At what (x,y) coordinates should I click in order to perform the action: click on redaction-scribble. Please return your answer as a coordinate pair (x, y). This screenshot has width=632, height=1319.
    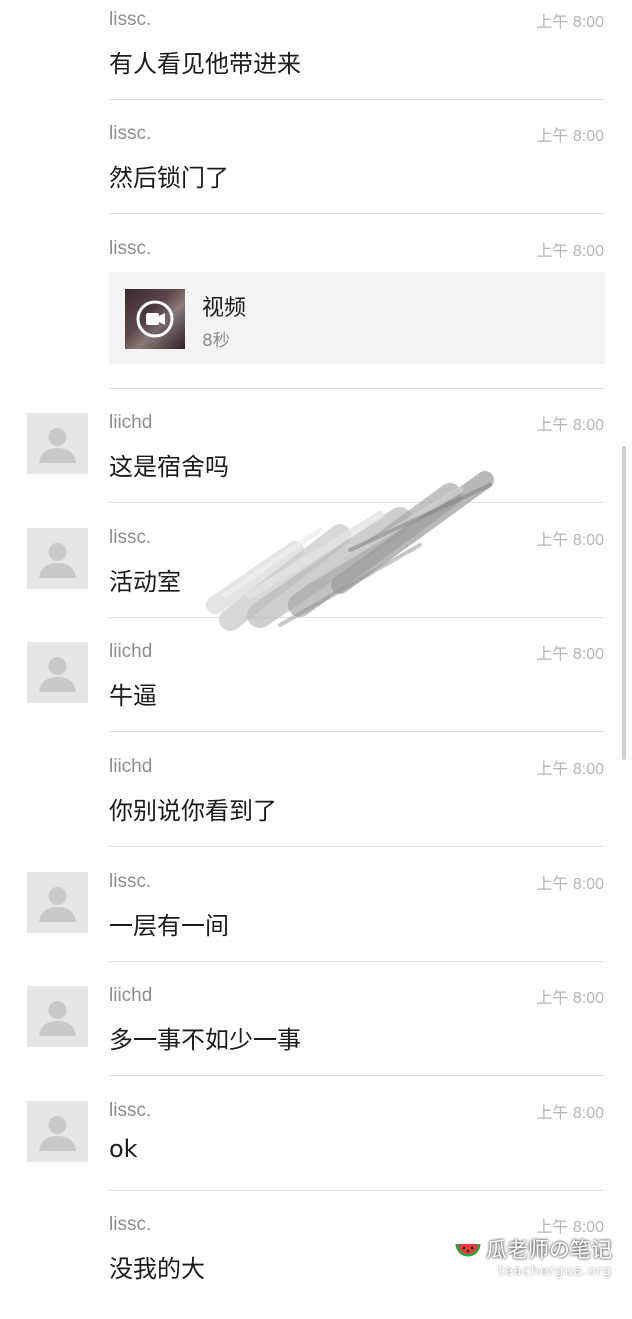
    Looking at the image, I should click on (350, 551).